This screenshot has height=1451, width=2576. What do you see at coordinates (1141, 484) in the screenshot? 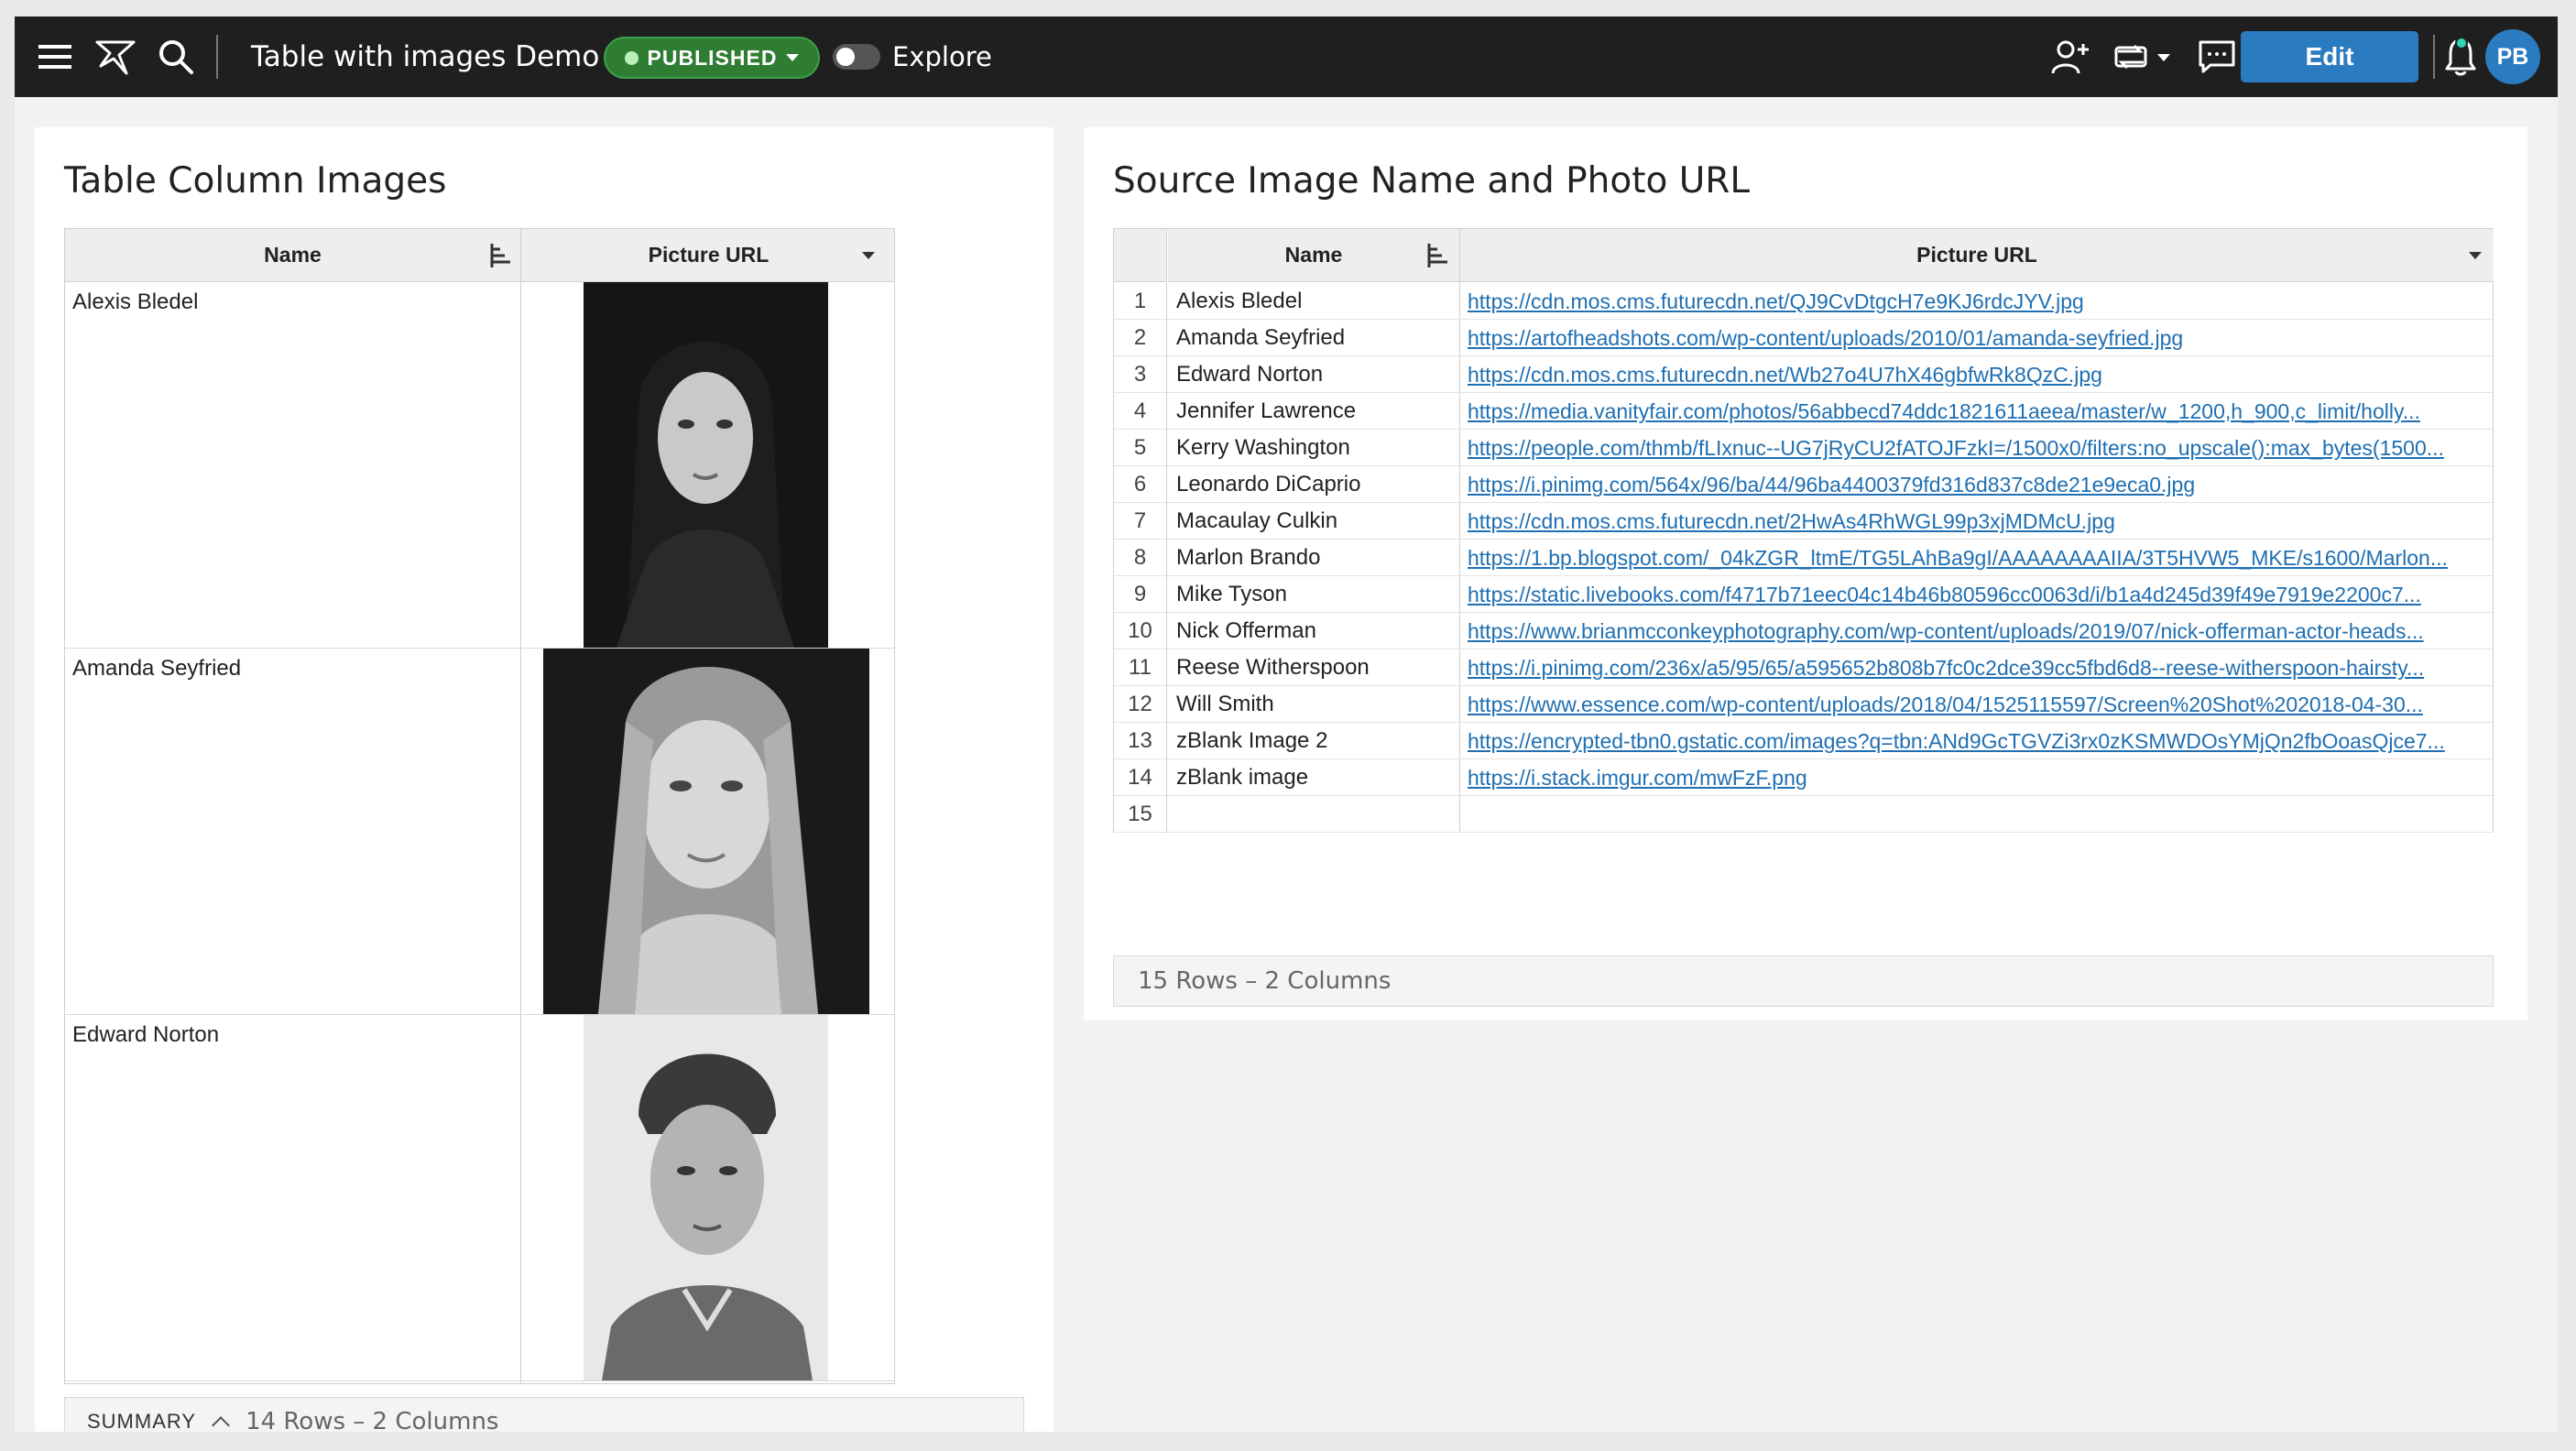
I see `row-number: 6` at bounding box center [1141, 484].